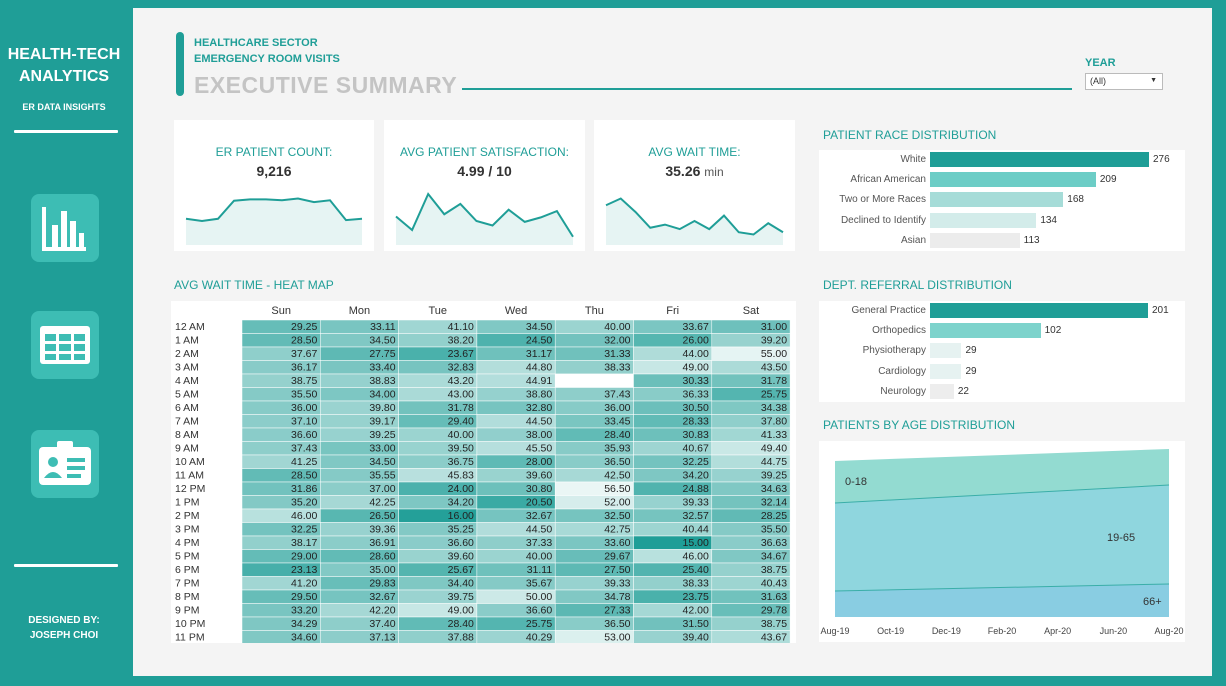  What do you see at coordinates (774, 503) in the screenshot?
I see `heatmap-cell-value: 32.14` at bounding box center [774, 503].